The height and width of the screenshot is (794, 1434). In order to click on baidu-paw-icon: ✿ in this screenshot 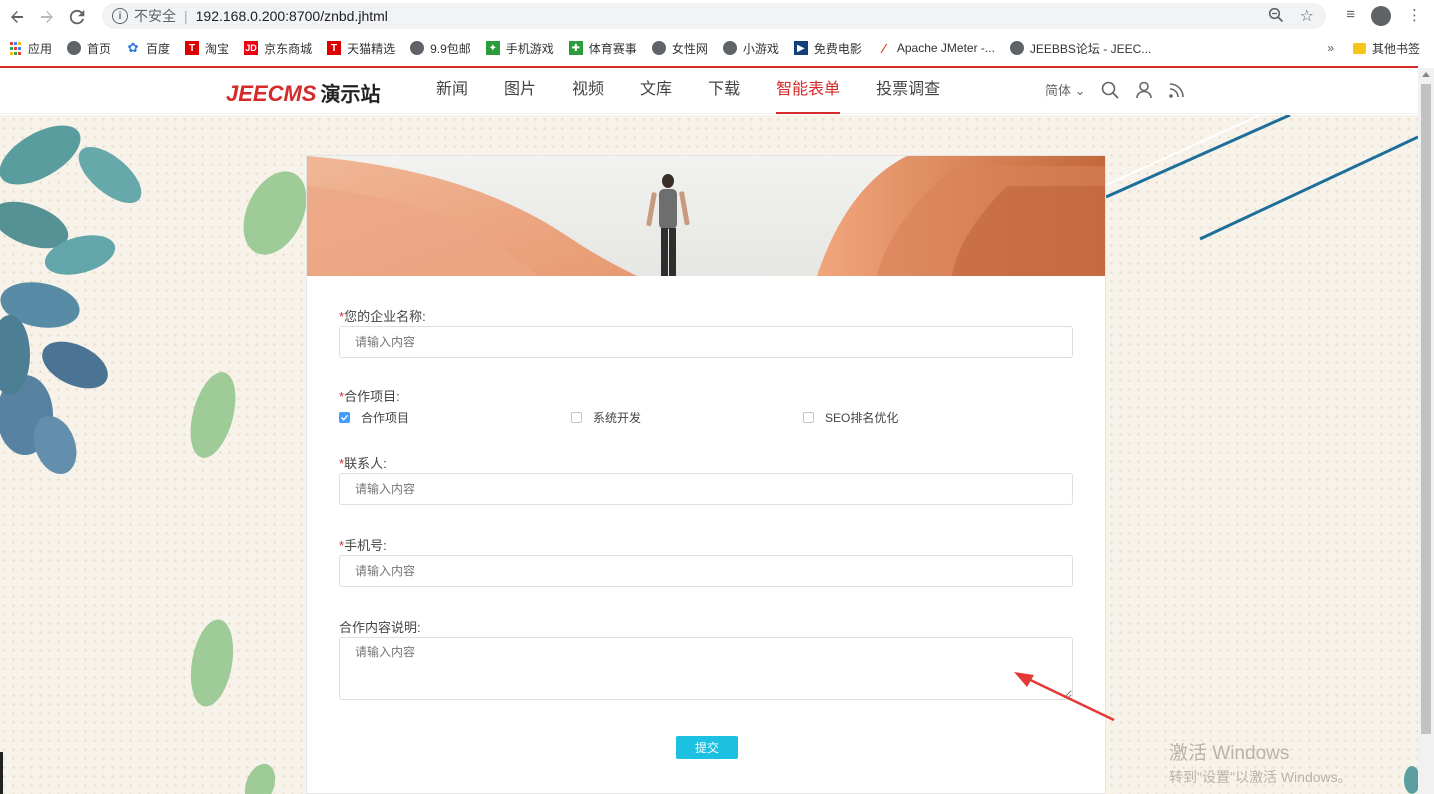, I will do `click(133, 47)`.